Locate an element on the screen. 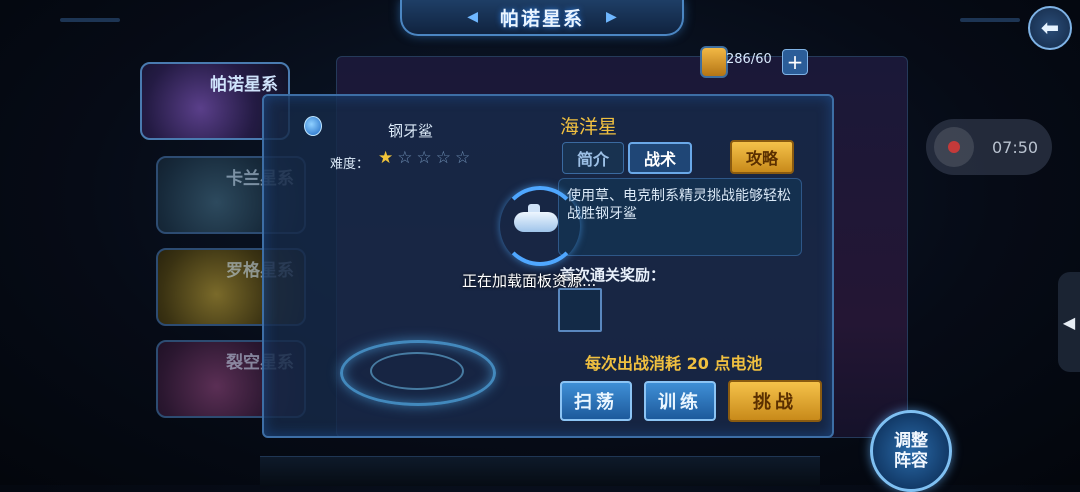 The height and width of the screenshot is (492, 1080). side-panel-toggle: ◀ is located at coordinates (1069, 322).